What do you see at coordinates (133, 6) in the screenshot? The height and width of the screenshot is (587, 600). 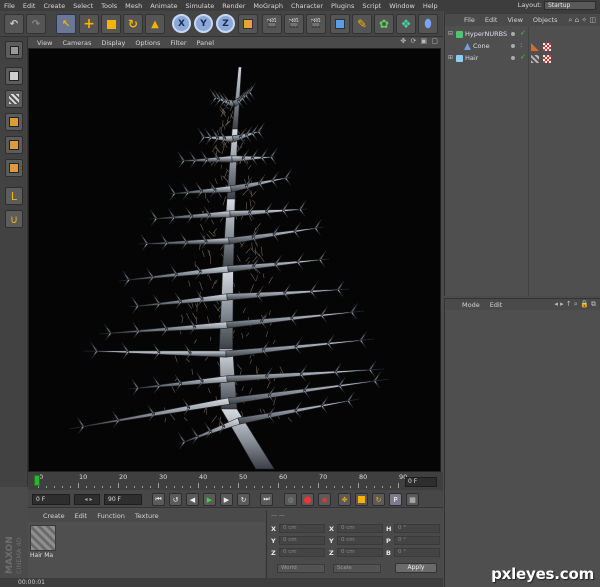 I see `menu-mesh: Mesh` at bounding box center [133, 6].